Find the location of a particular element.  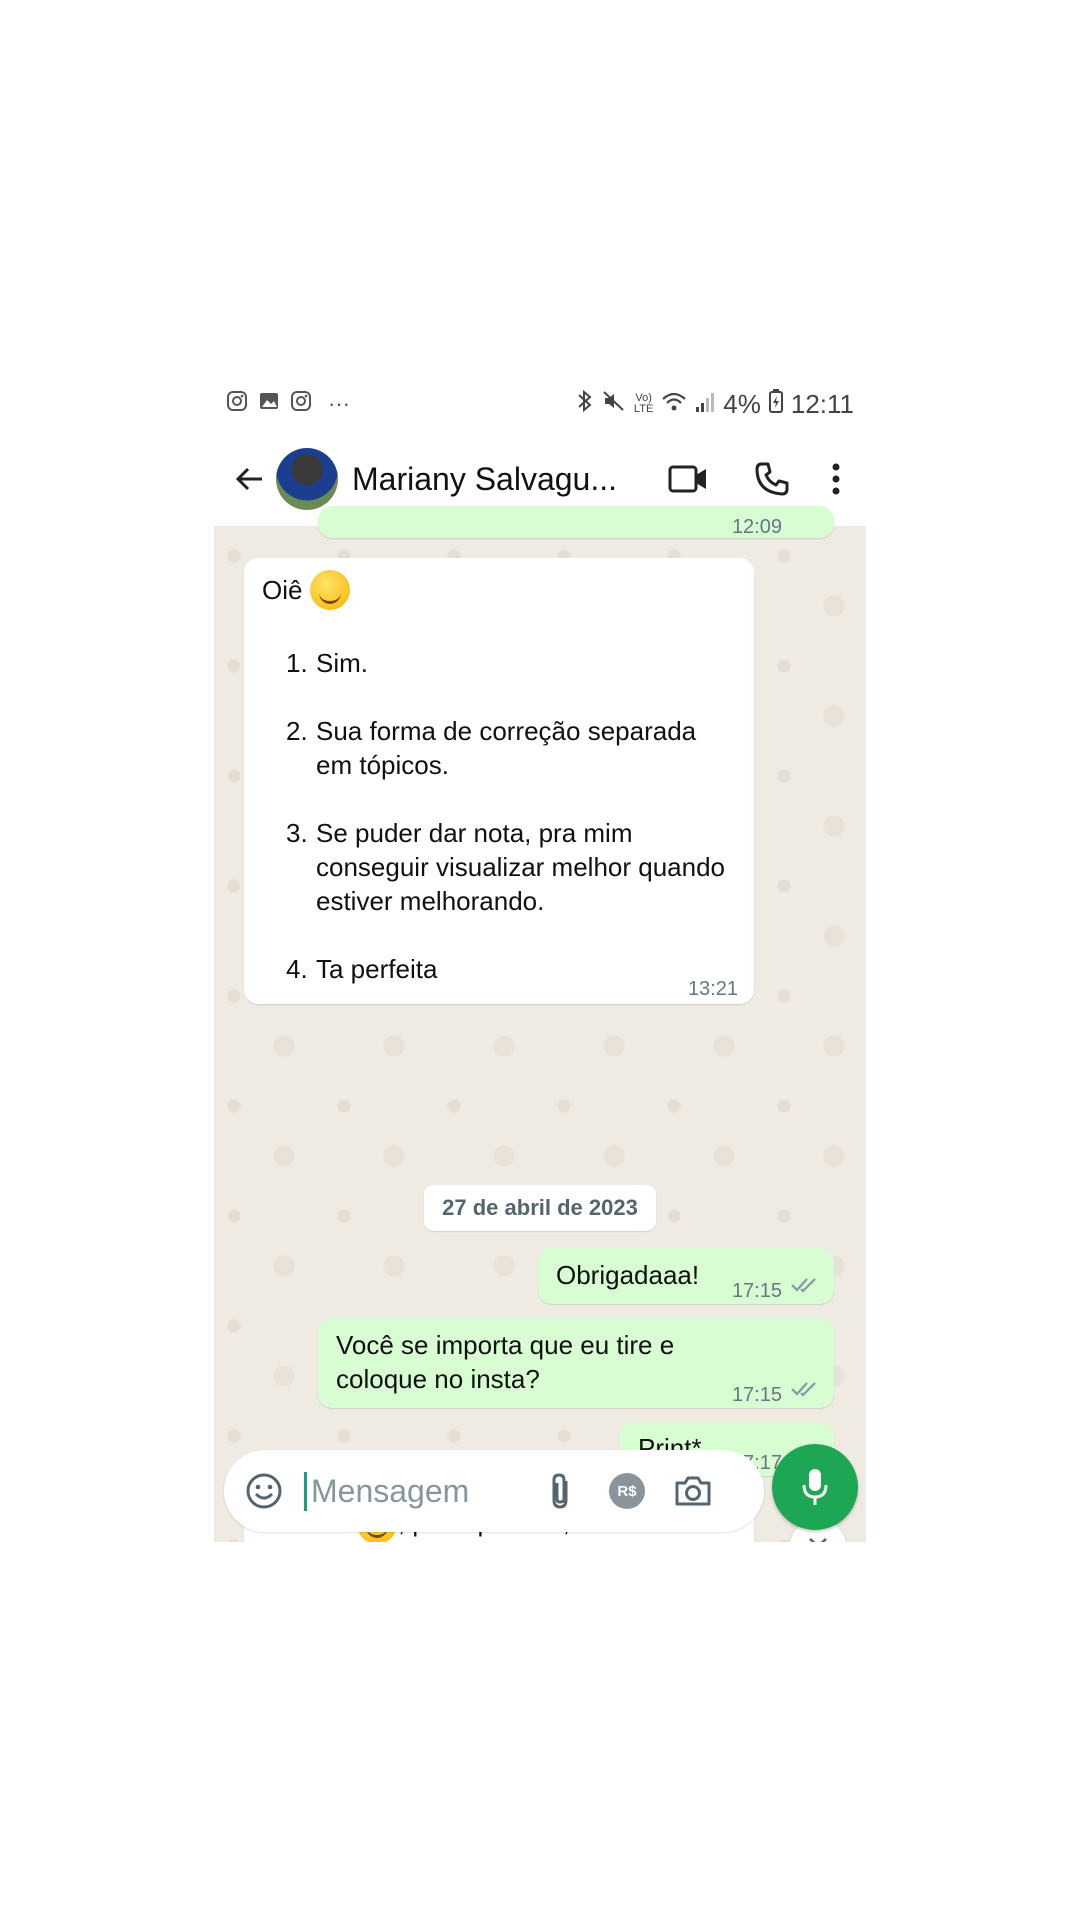

list-item: 4. Ta perfeita is located at coordinates (362, 969).